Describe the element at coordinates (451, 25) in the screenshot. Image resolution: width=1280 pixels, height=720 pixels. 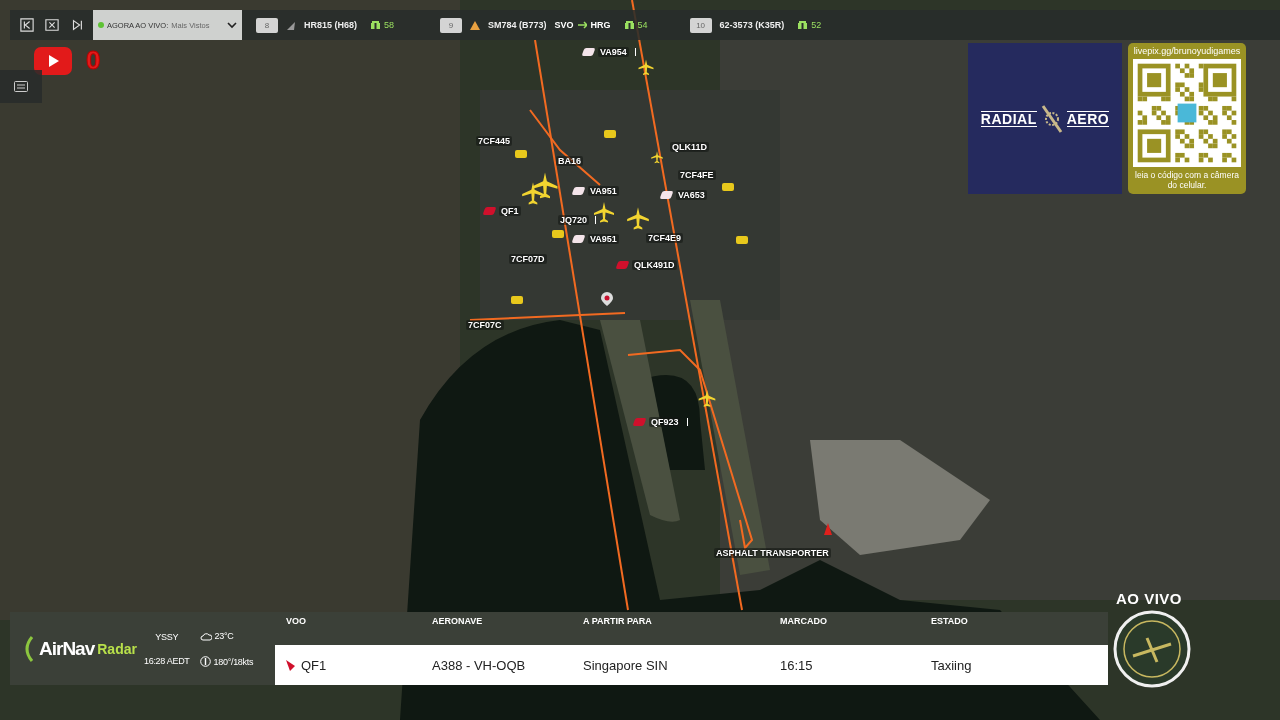
I see `rank-number: 9` at that location.